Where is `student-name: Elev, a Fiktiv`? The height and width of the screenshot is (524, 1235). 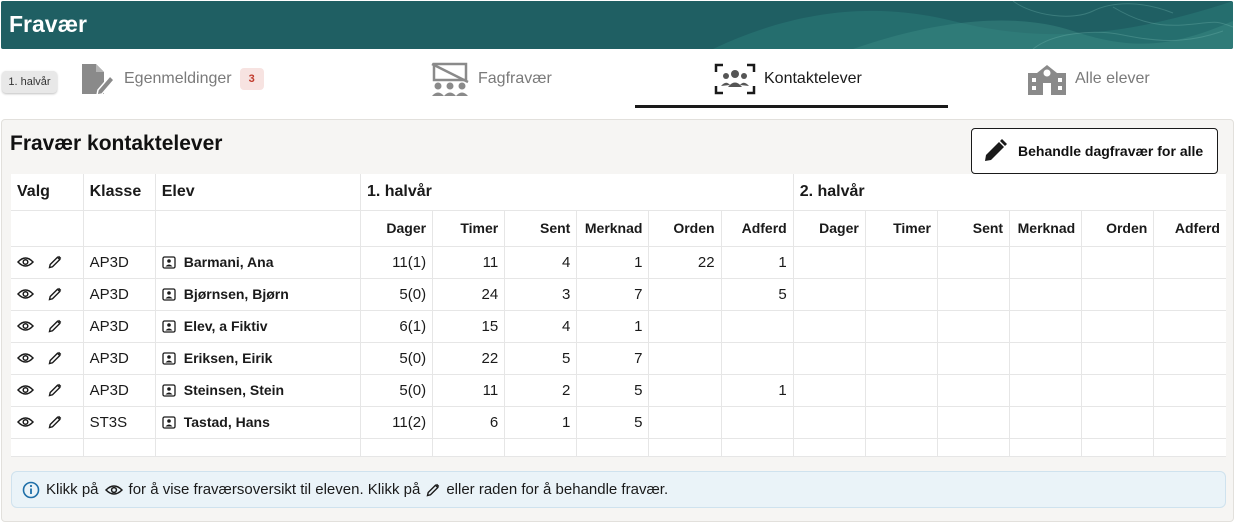 student-name: Elev, a Fiktiv is located at coordinates (226, 326).